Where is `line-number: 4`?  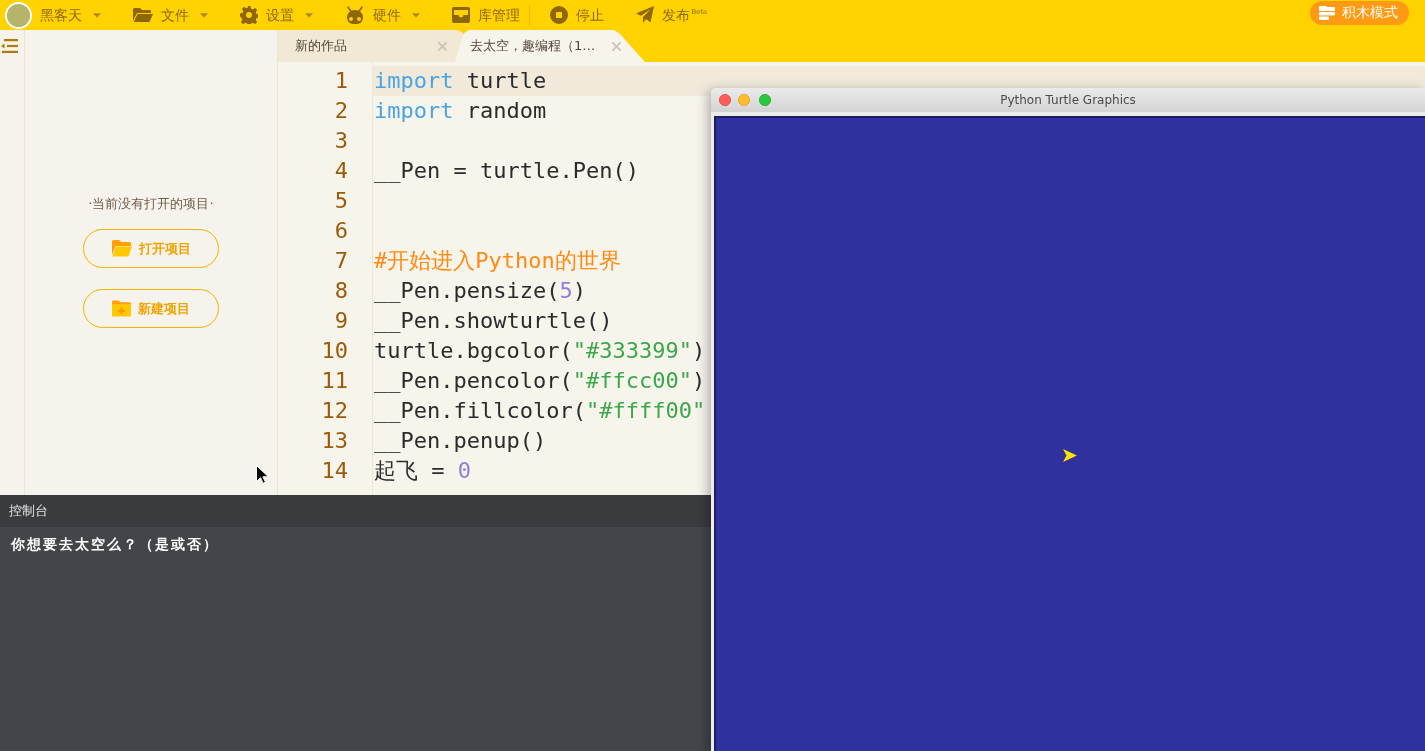
line-number: 4 is located at coordinates (341, 171).